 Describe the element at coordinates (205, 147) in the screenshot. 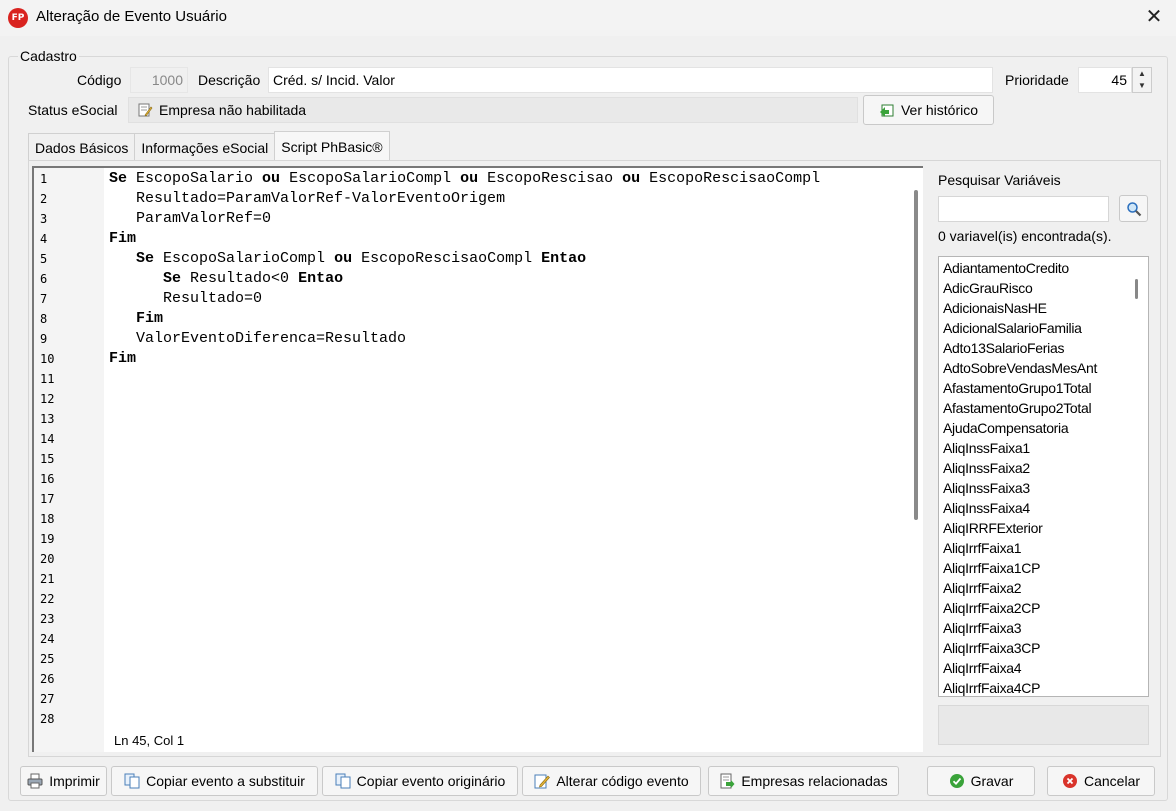

I see `tab-informacoes-esocial: Informações eSocial` at that location.